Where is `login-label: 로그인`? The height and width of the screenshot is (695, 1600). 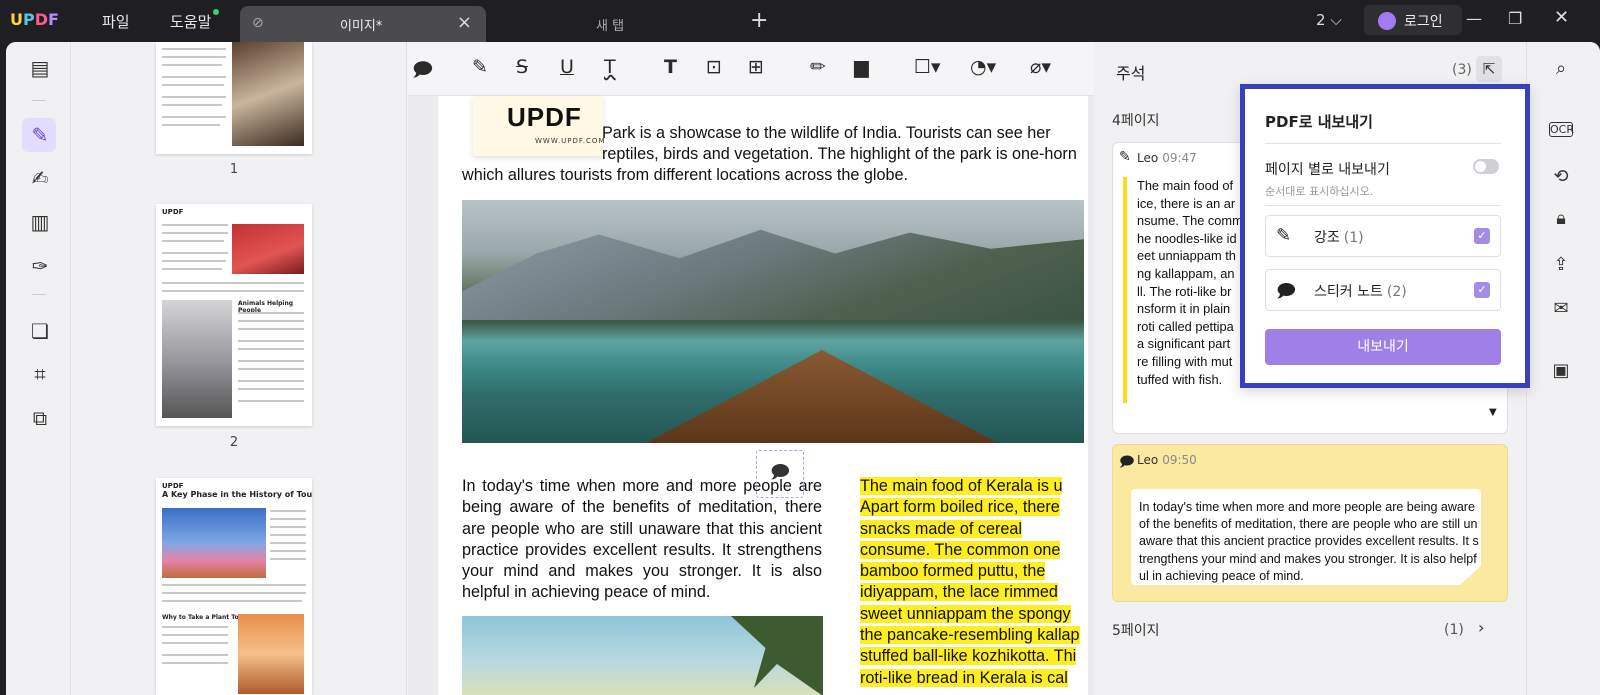 login-label: 로그인 is located at coordinates (1423, 22).